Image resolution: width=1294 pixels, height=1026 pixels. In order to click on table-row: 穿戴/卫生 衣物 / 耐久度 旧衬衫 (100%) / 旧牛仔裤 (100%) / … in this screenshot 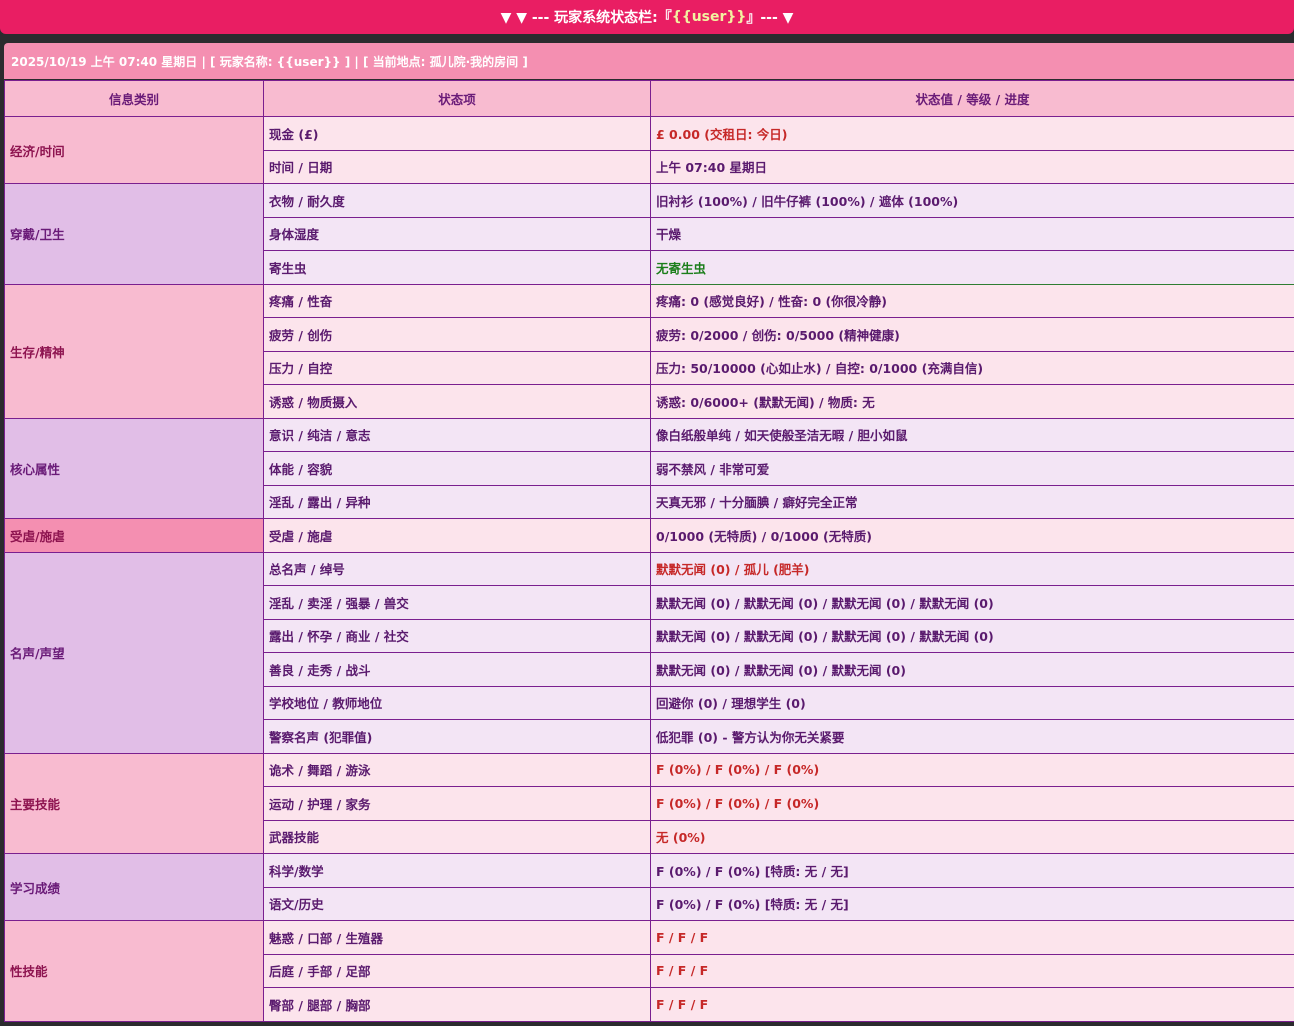, I will do `click(649, 234)`.